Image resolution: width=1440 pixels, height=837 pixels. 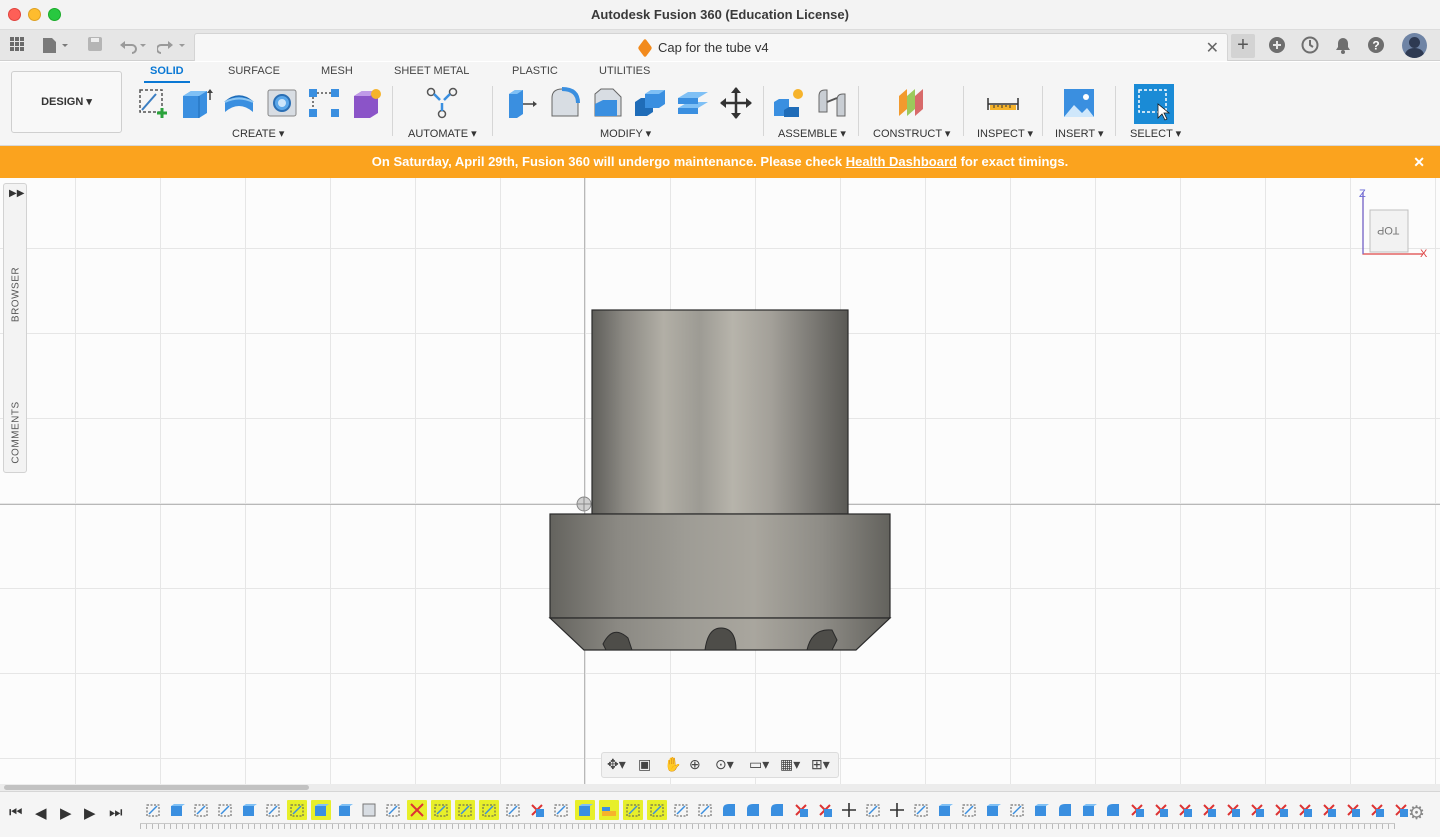 I want to click on health-dashboard-link: Health Dashboard, so click(x=901, y=161).